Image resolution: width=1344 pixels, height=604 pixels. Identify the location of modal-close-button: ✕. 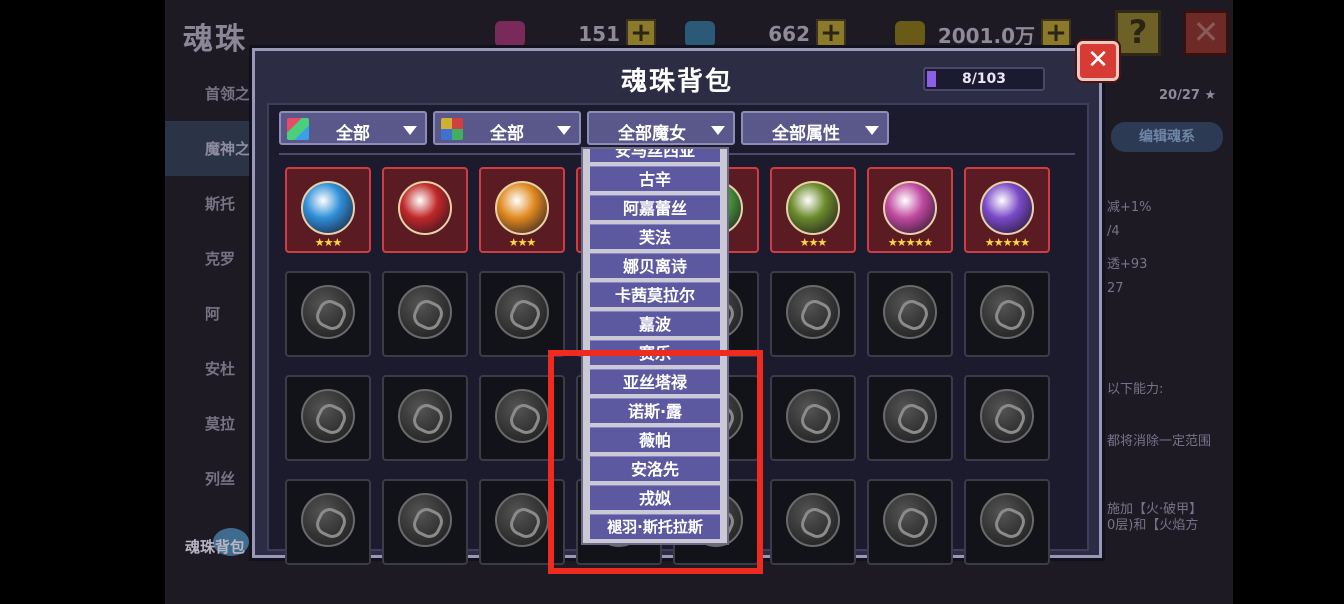
(1098, 61).